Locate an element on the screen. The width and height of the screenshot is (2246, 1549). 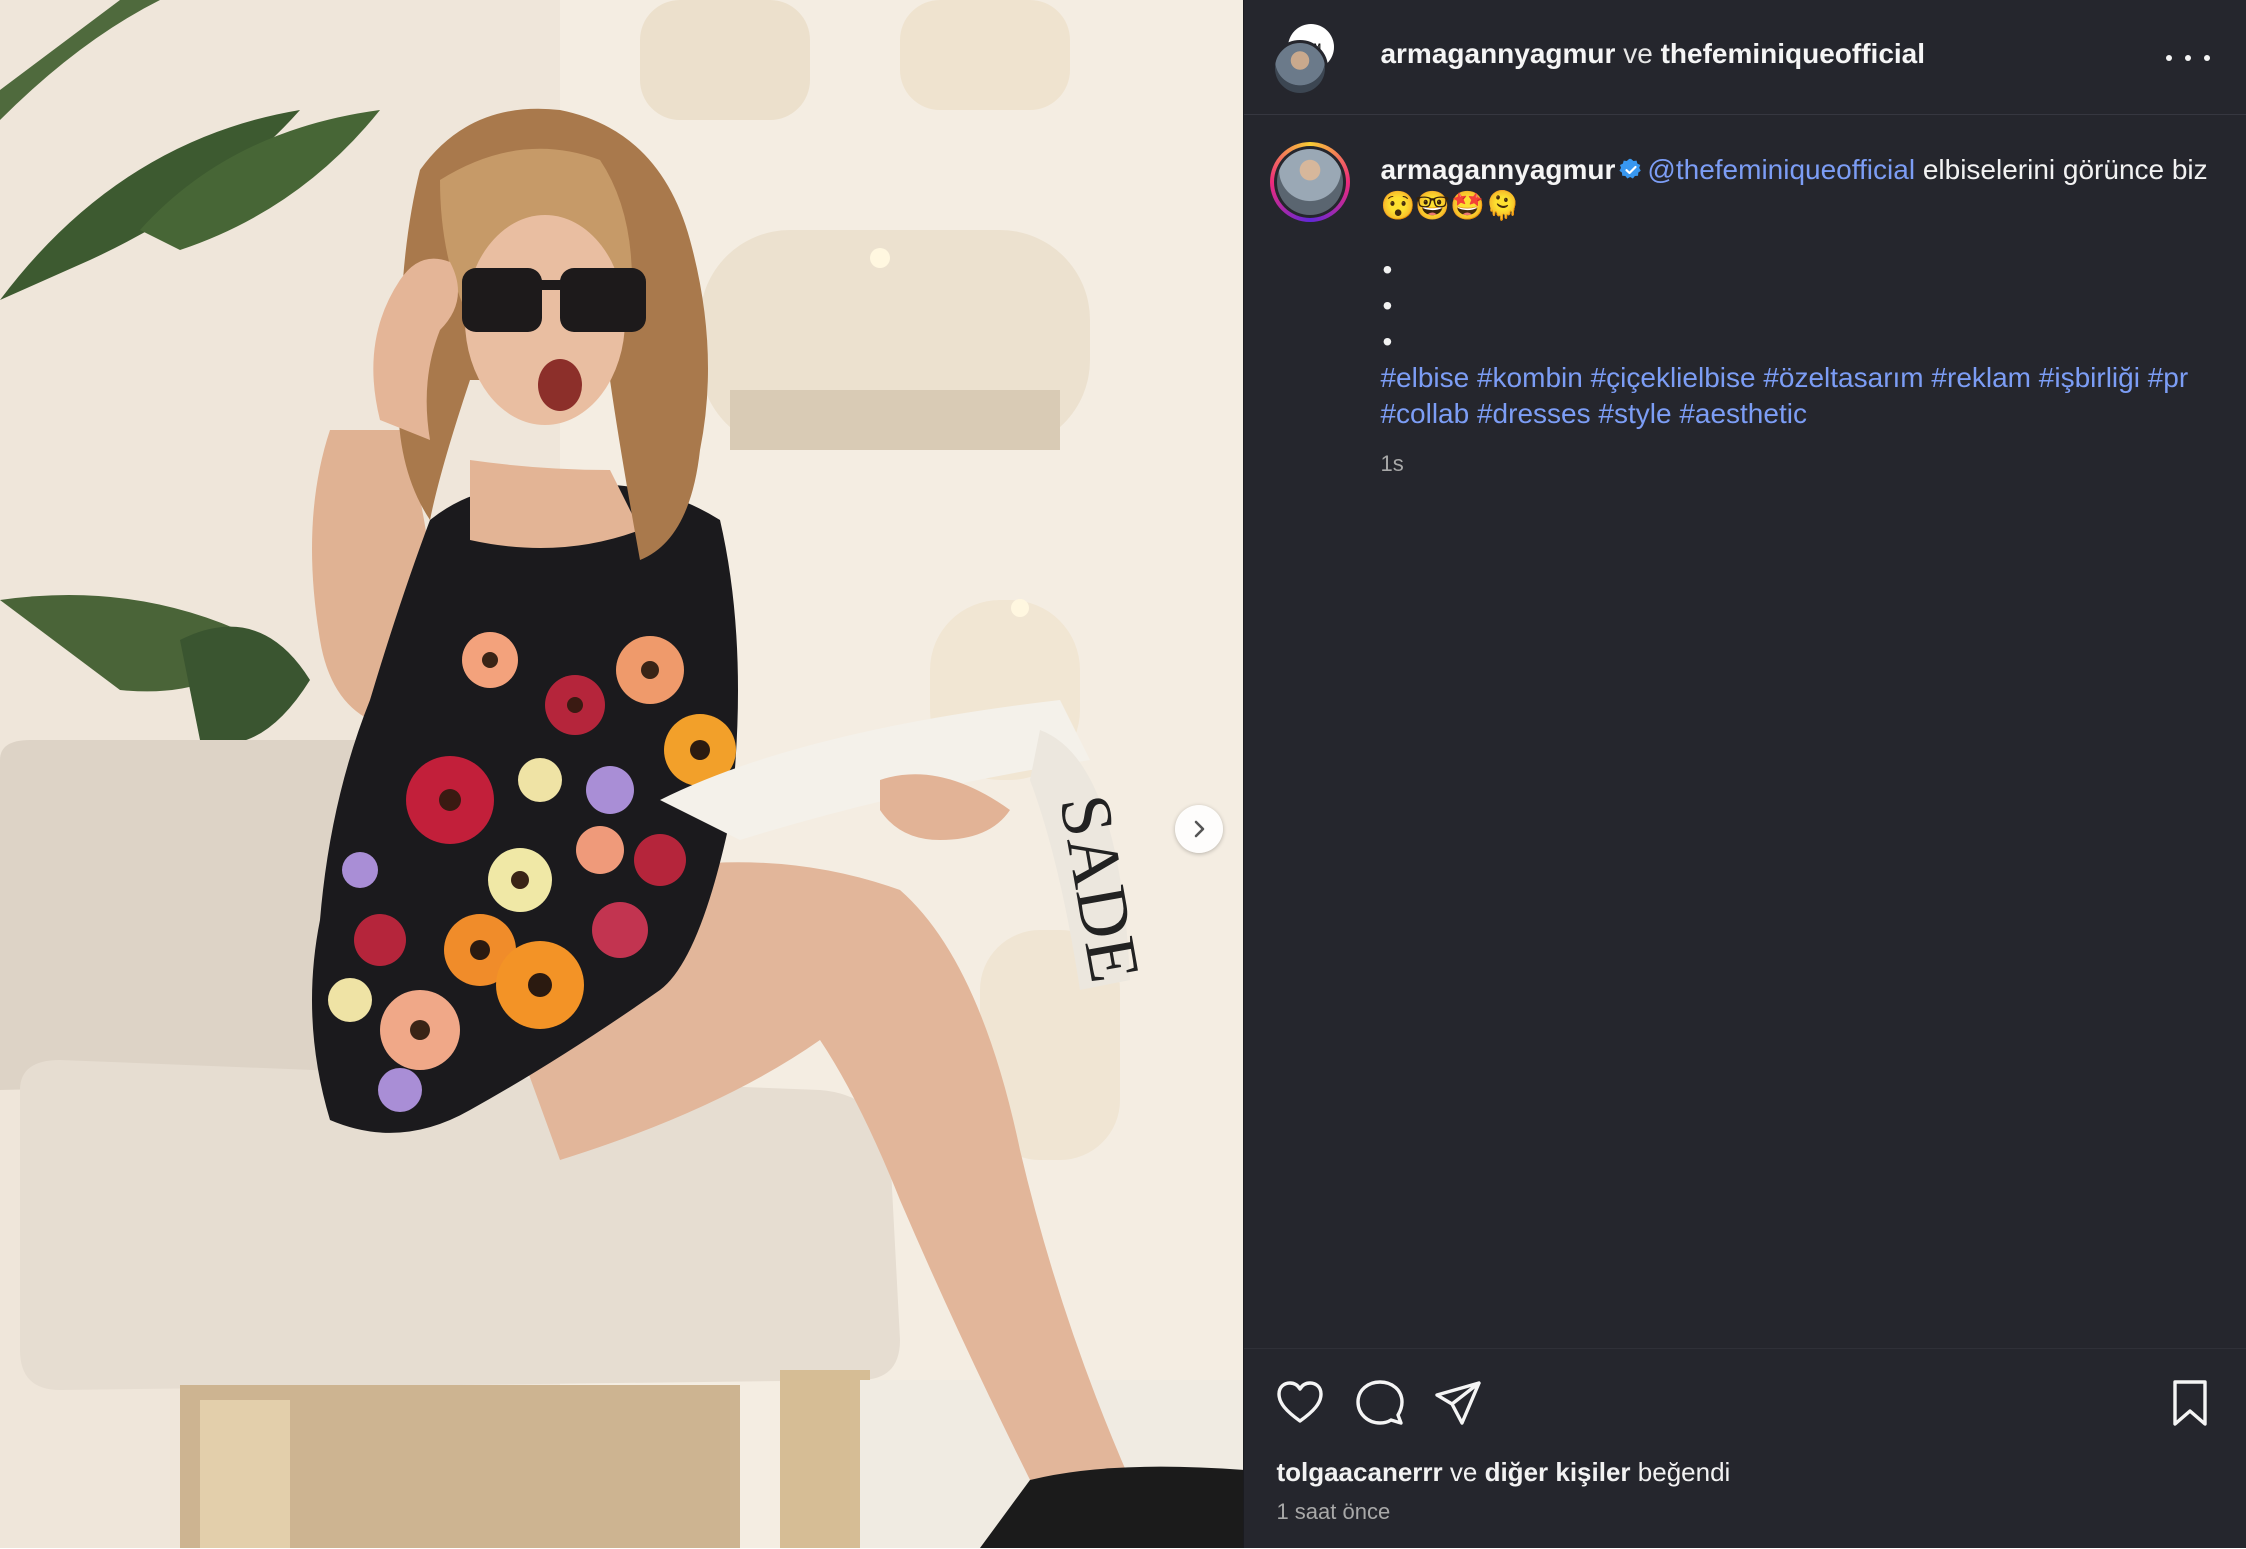
liker-username-link: tolgaacanerrr is located at coordinates (1359, 1472).